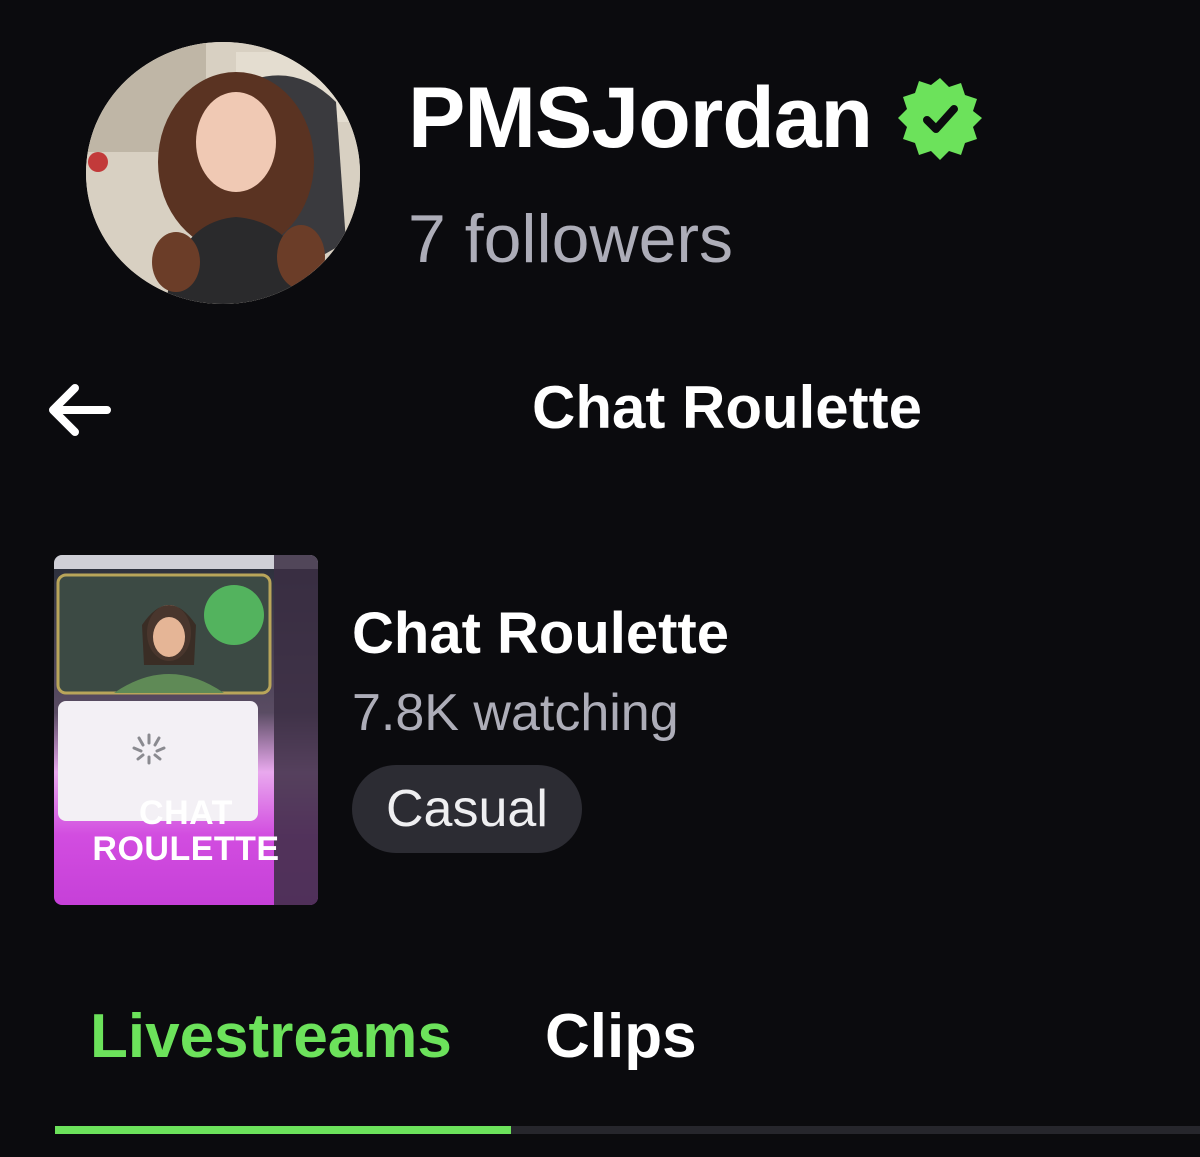 This screenshot has height=1157, width=1200. I want to click on avatar-image, so click(223, 173).